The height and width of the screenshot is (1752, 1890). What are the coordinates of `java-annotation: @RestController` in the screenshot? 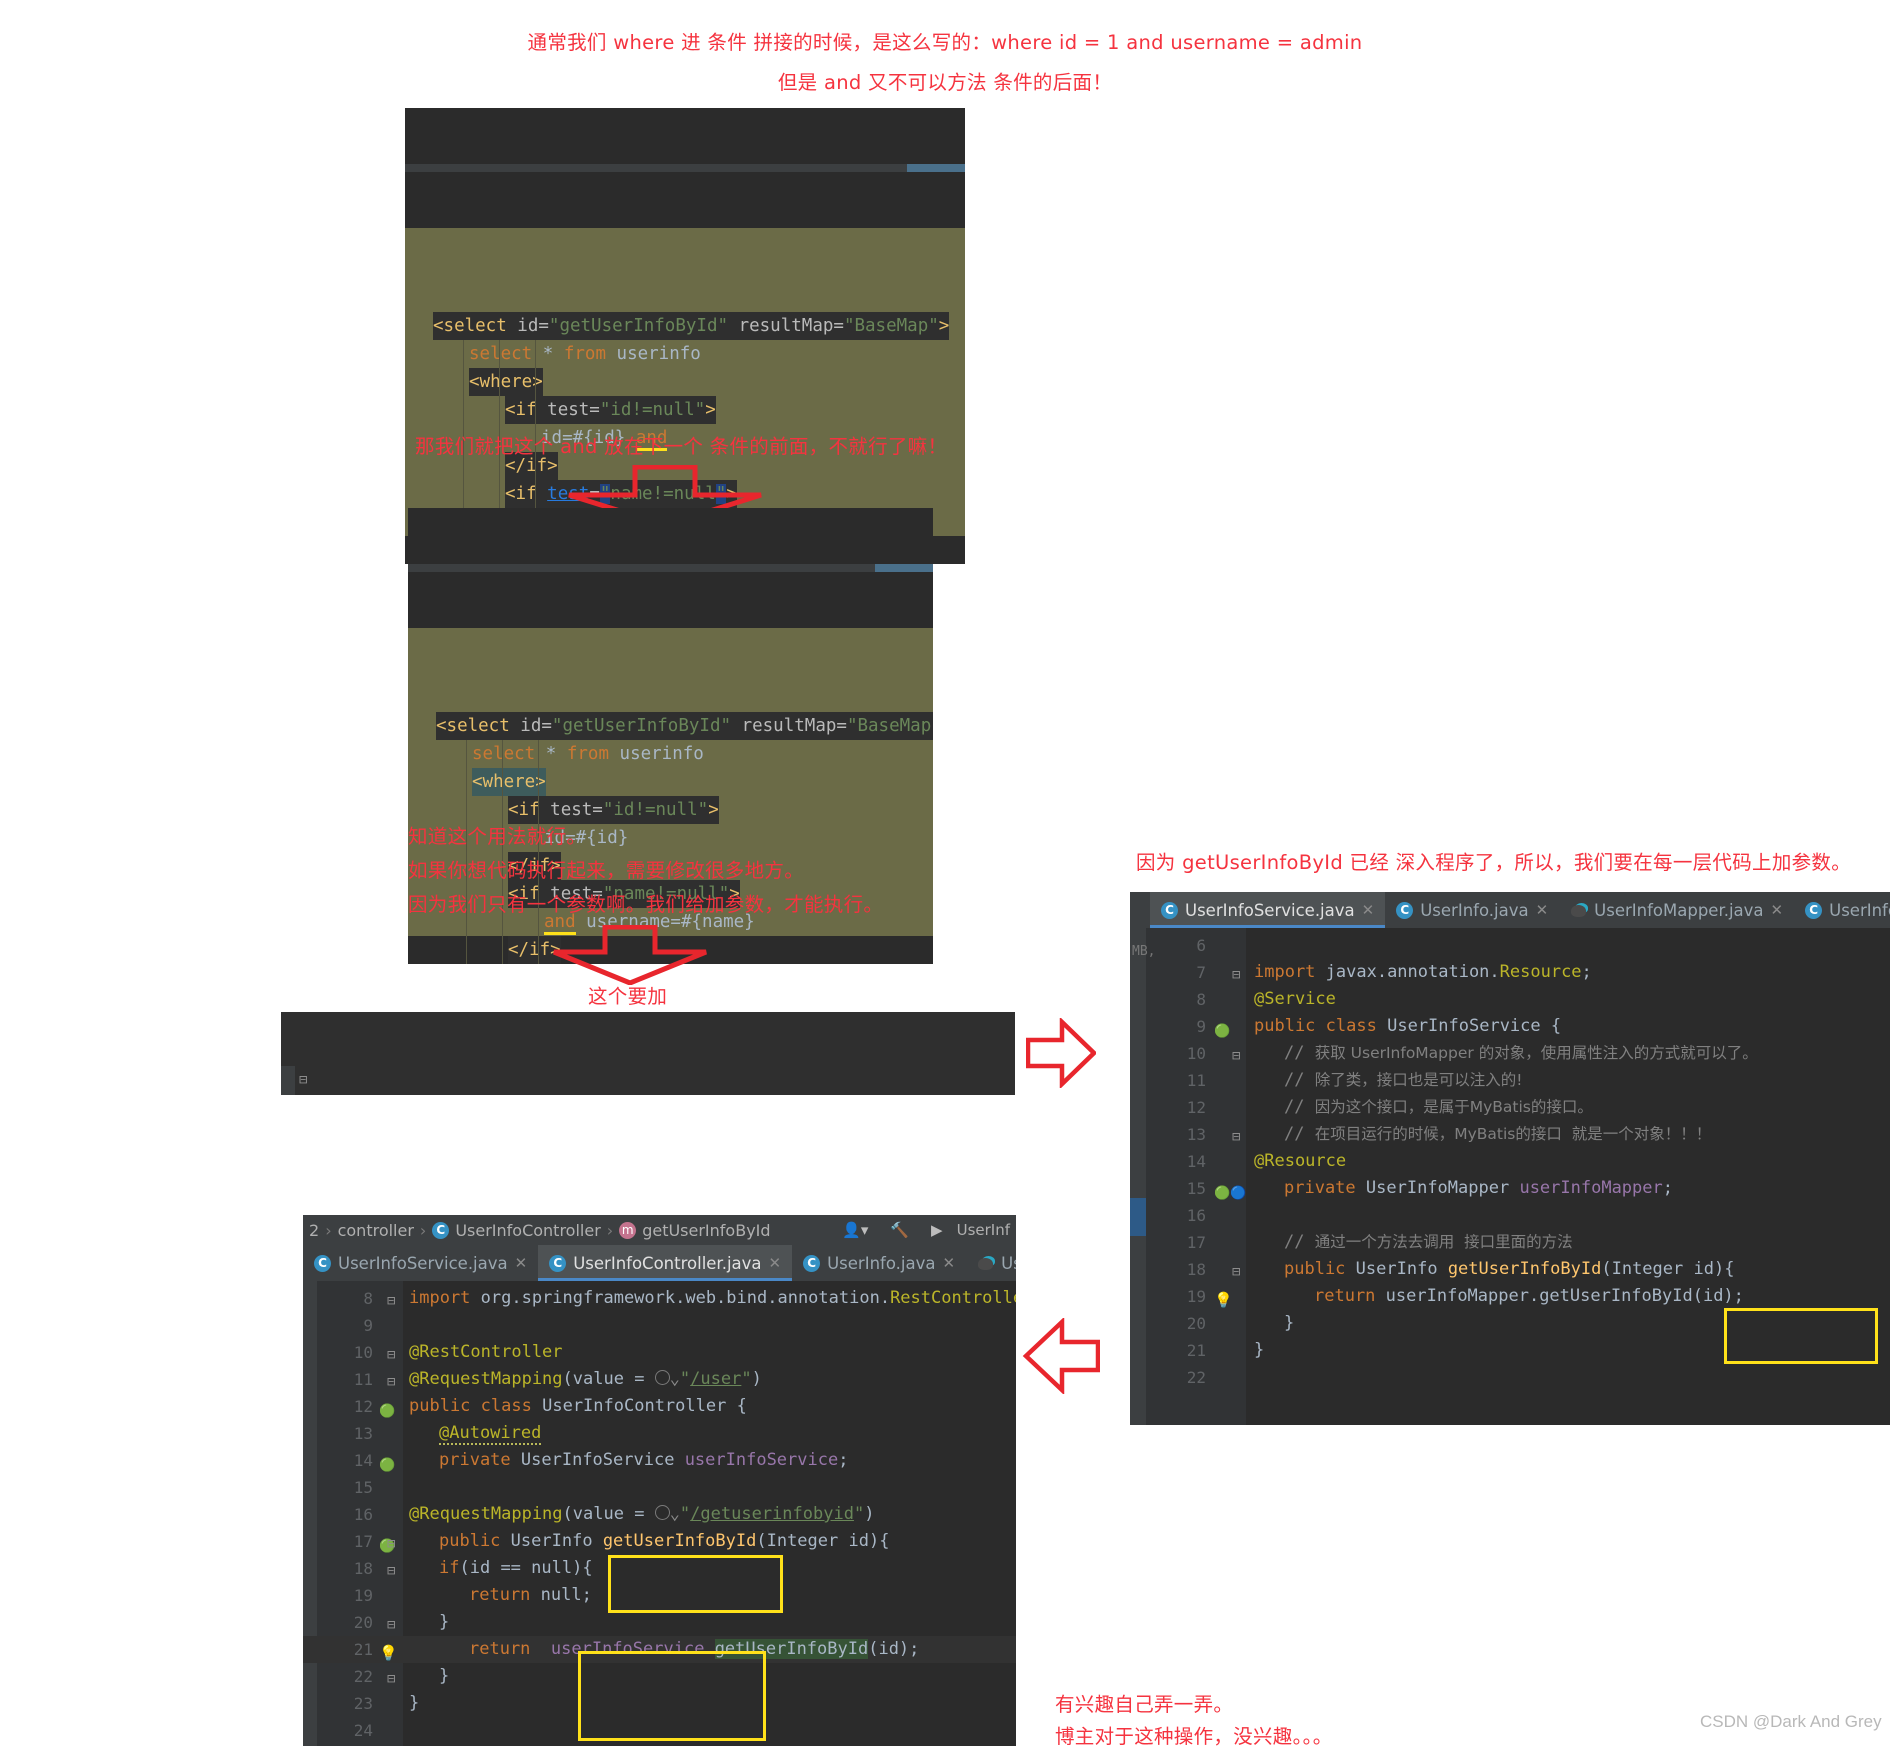 It's located at (486, 1352).